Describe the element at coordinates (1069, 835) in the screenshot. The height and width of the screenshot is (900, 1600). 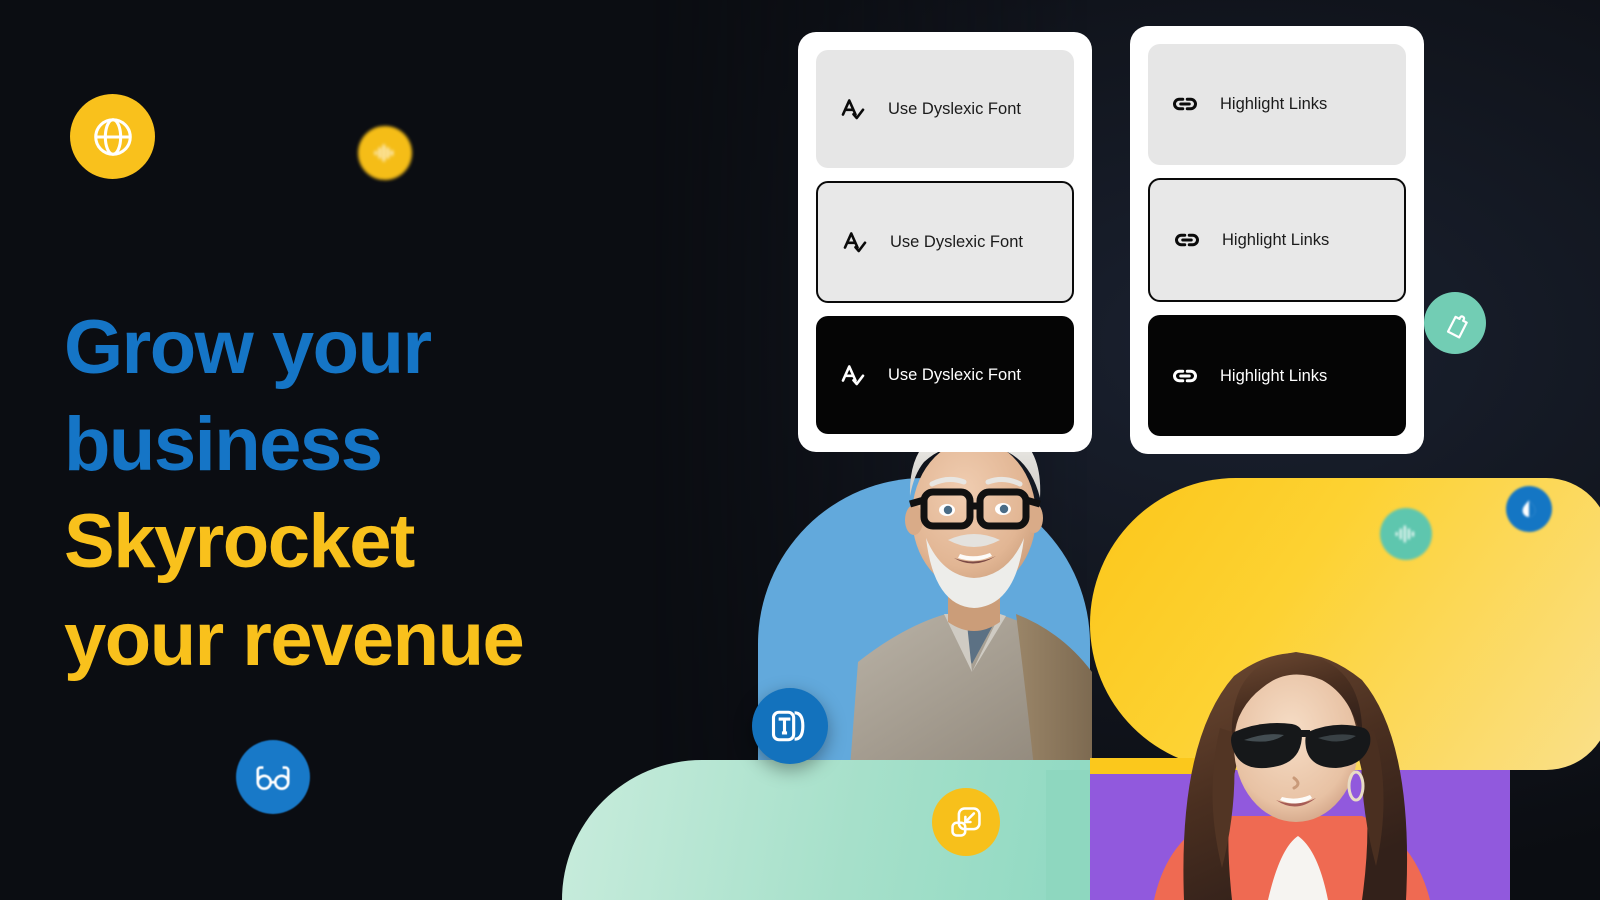
I see `mint-block-shape` at that location.